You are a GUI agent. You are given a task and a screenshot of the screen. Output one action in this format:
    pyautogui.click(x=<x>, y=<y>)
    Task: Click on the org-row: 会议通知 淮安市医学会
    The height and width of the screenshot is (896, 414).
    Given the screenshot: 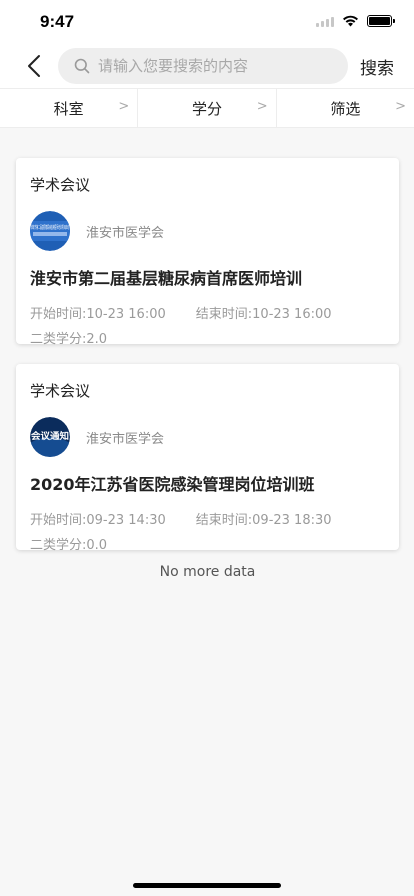 What is the action you would take?
    pyautogui.click(x=207, y=437)
    